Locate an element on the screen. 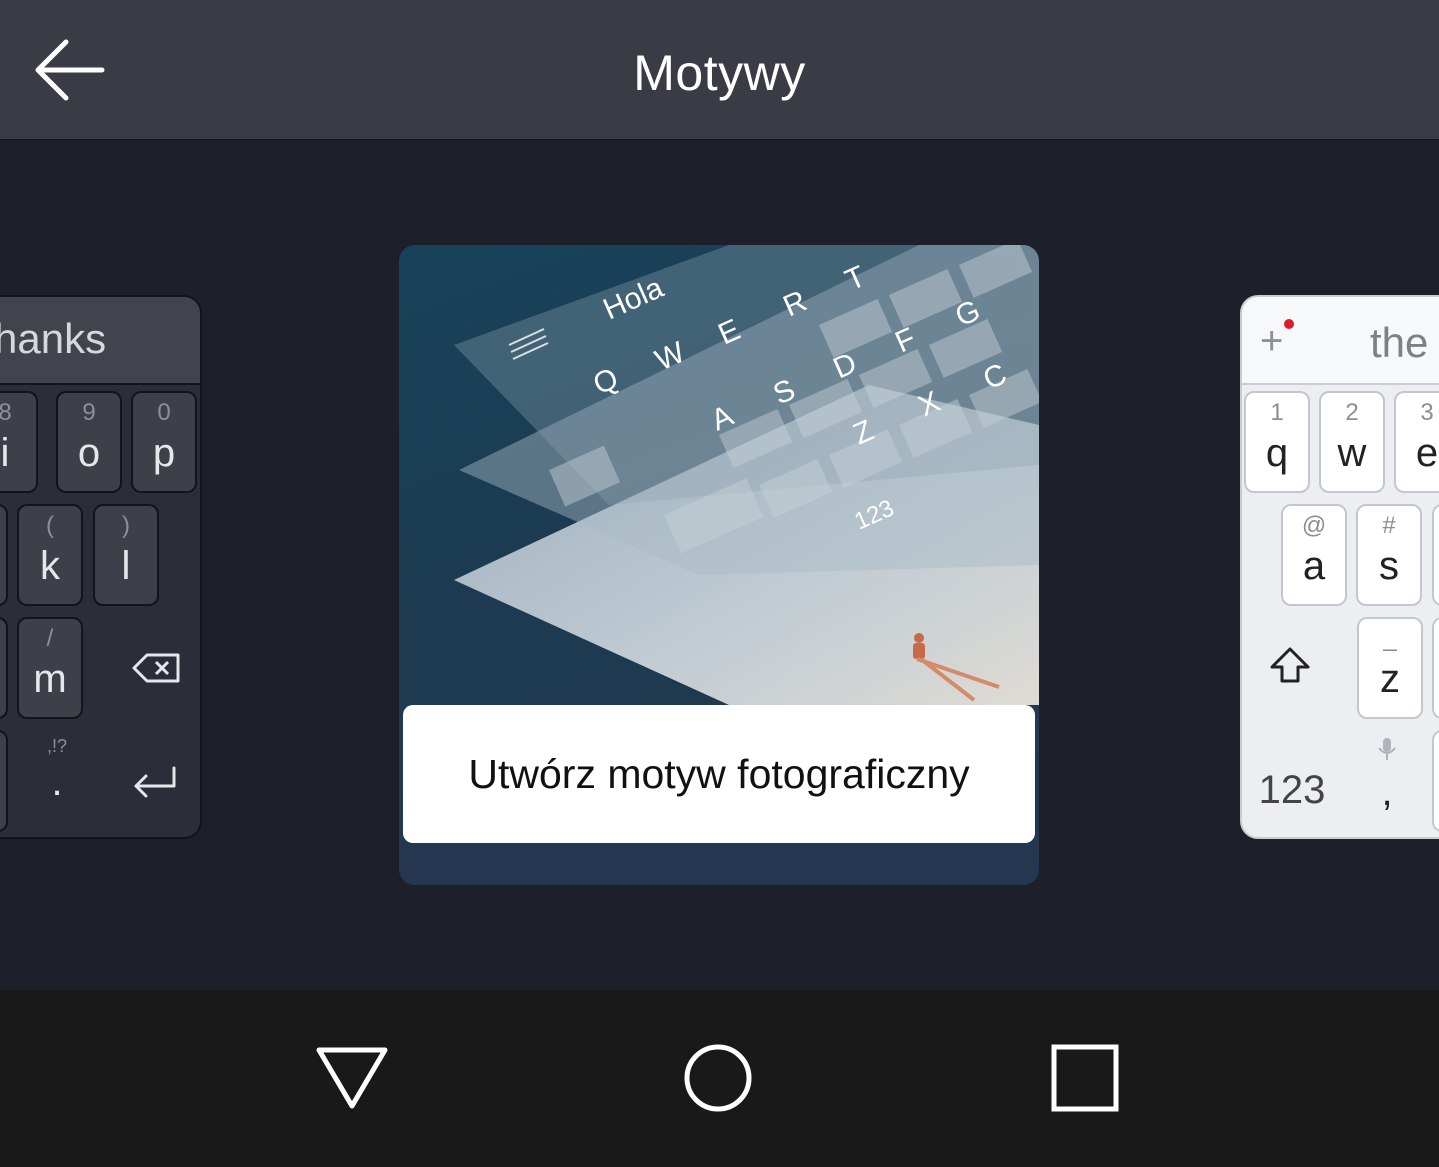 The width and height of the screenshot is (1439, 1167). key-comma: , is located at coordinates (1387, 781).